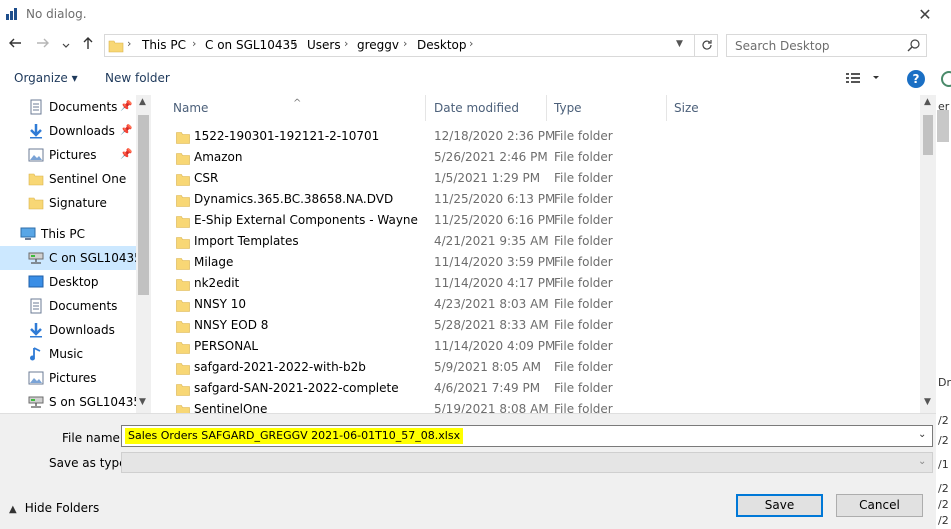 The image size is (951, 529). I want to click on refresh-icon, so click(706, 45).